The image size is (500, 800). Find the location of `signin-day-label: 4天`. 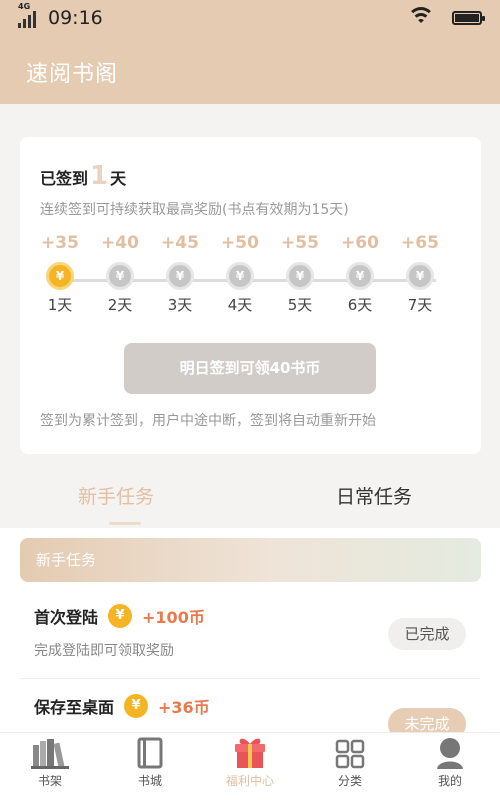

signin-day-label: 4天 is located at coordinates (240, 305).